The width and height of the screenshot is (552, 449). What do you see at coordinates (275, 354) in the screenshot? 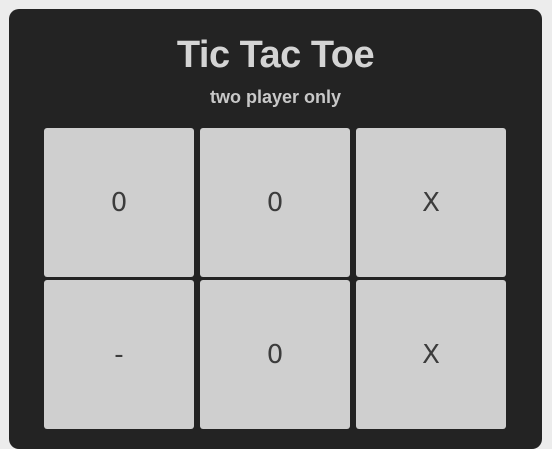
I see `board-cell-5: 0` at bounding box center [275, 354].